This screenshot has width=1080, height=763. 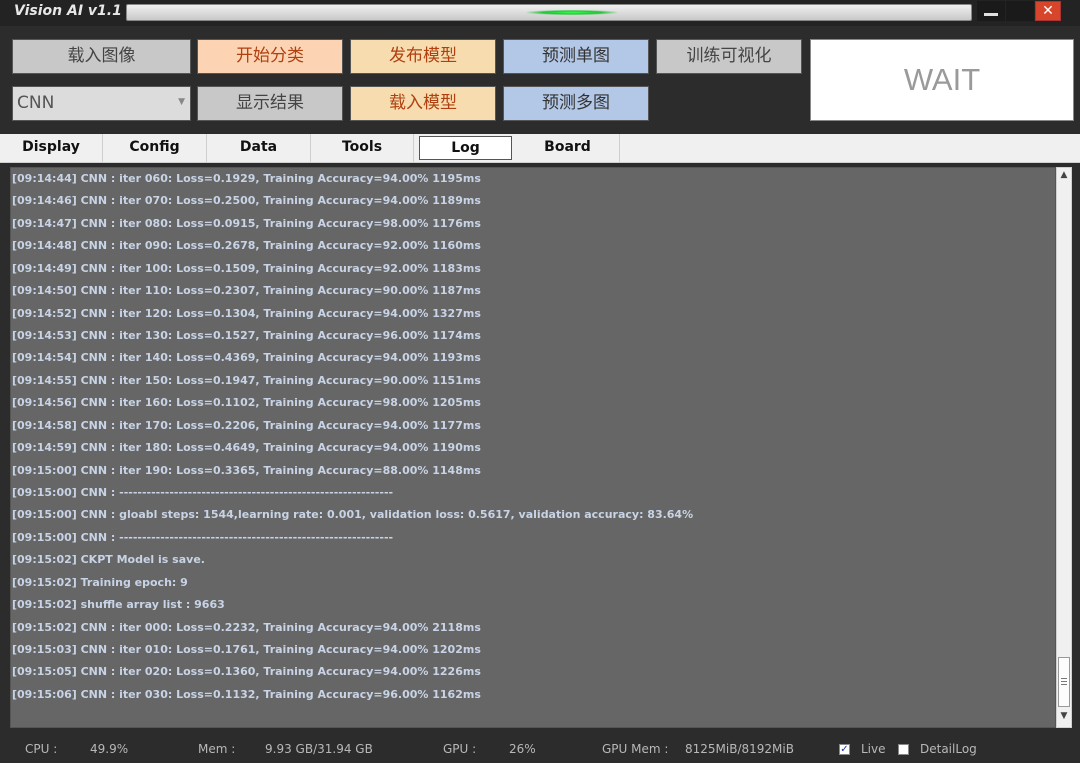 I want to click on title-bar: Vision AI v1.1 ✕, so click(x=540, y=13).